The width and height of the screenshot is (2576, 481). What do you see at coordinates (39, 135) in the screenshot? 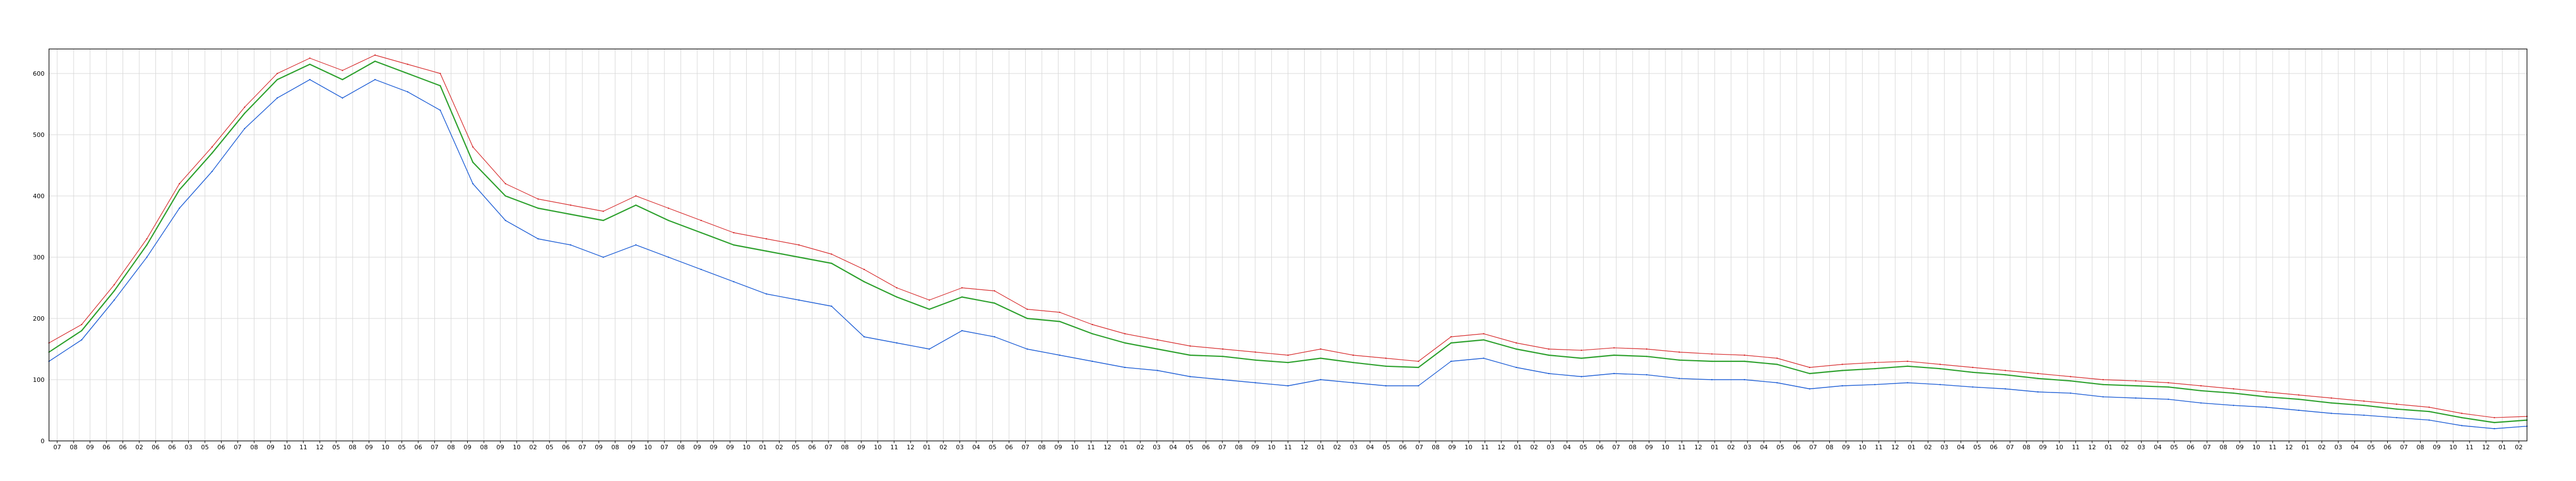
I see `y-tick-label: 500` at bounding box center [39, 135].